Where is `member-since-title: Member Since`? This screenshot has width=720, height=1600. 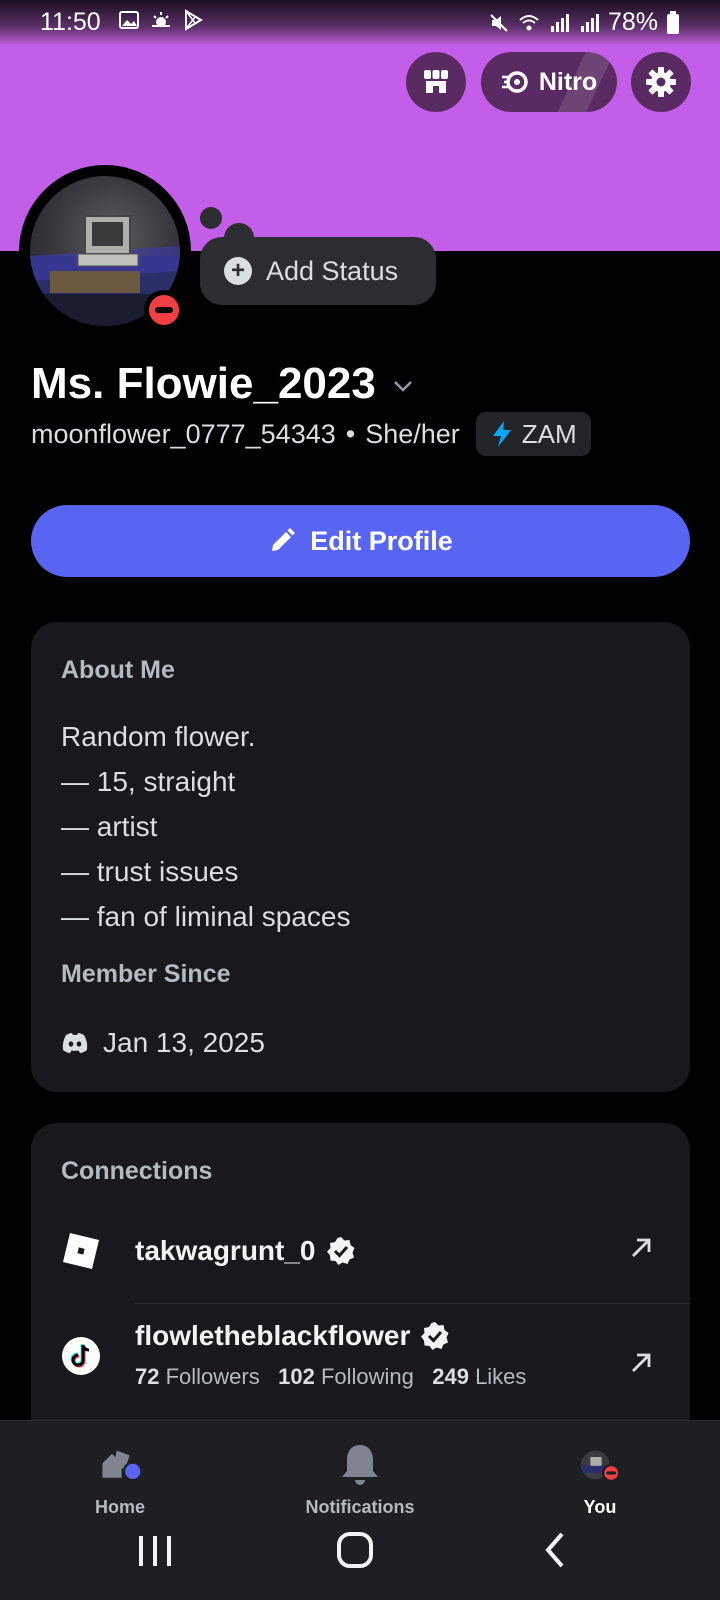
member-since-title: Member Since is located at coordinates (146, 974).